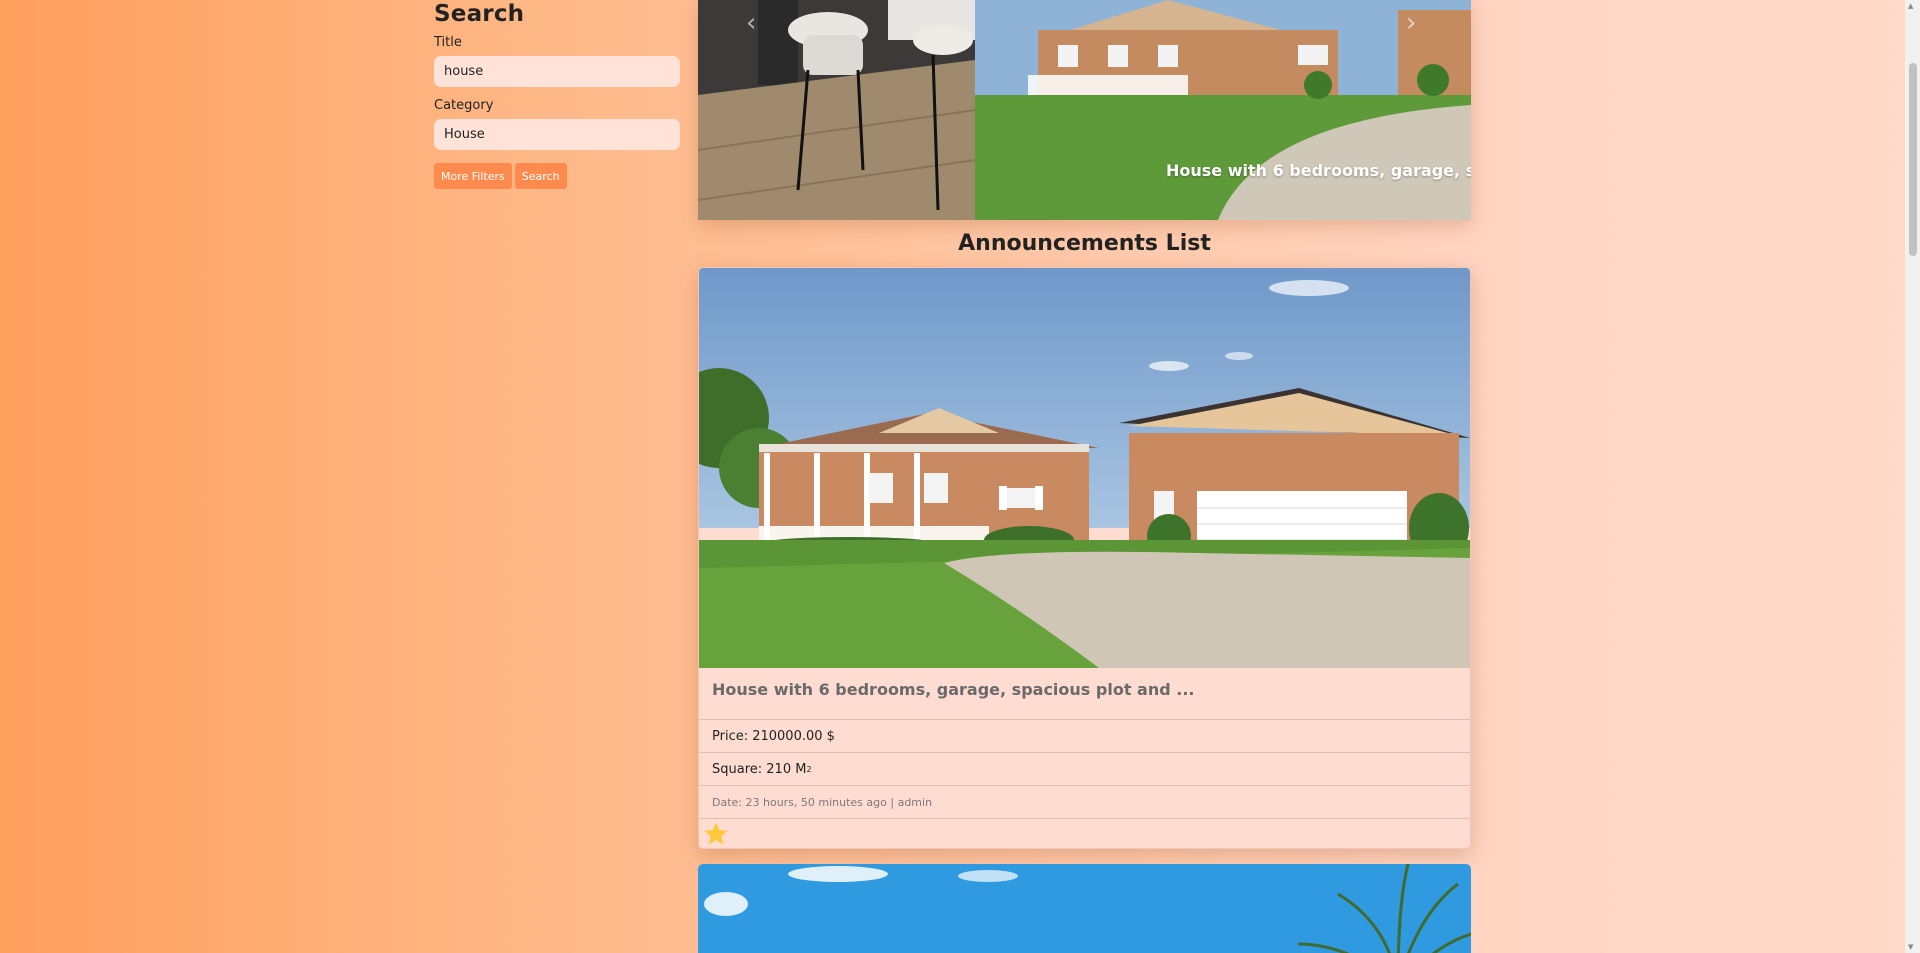 The width and height of the screenshot is (1920, 953). Describe the element at coordinates (1913, 159) in the screenshot. I see `scrollbar-thumb` at that location.